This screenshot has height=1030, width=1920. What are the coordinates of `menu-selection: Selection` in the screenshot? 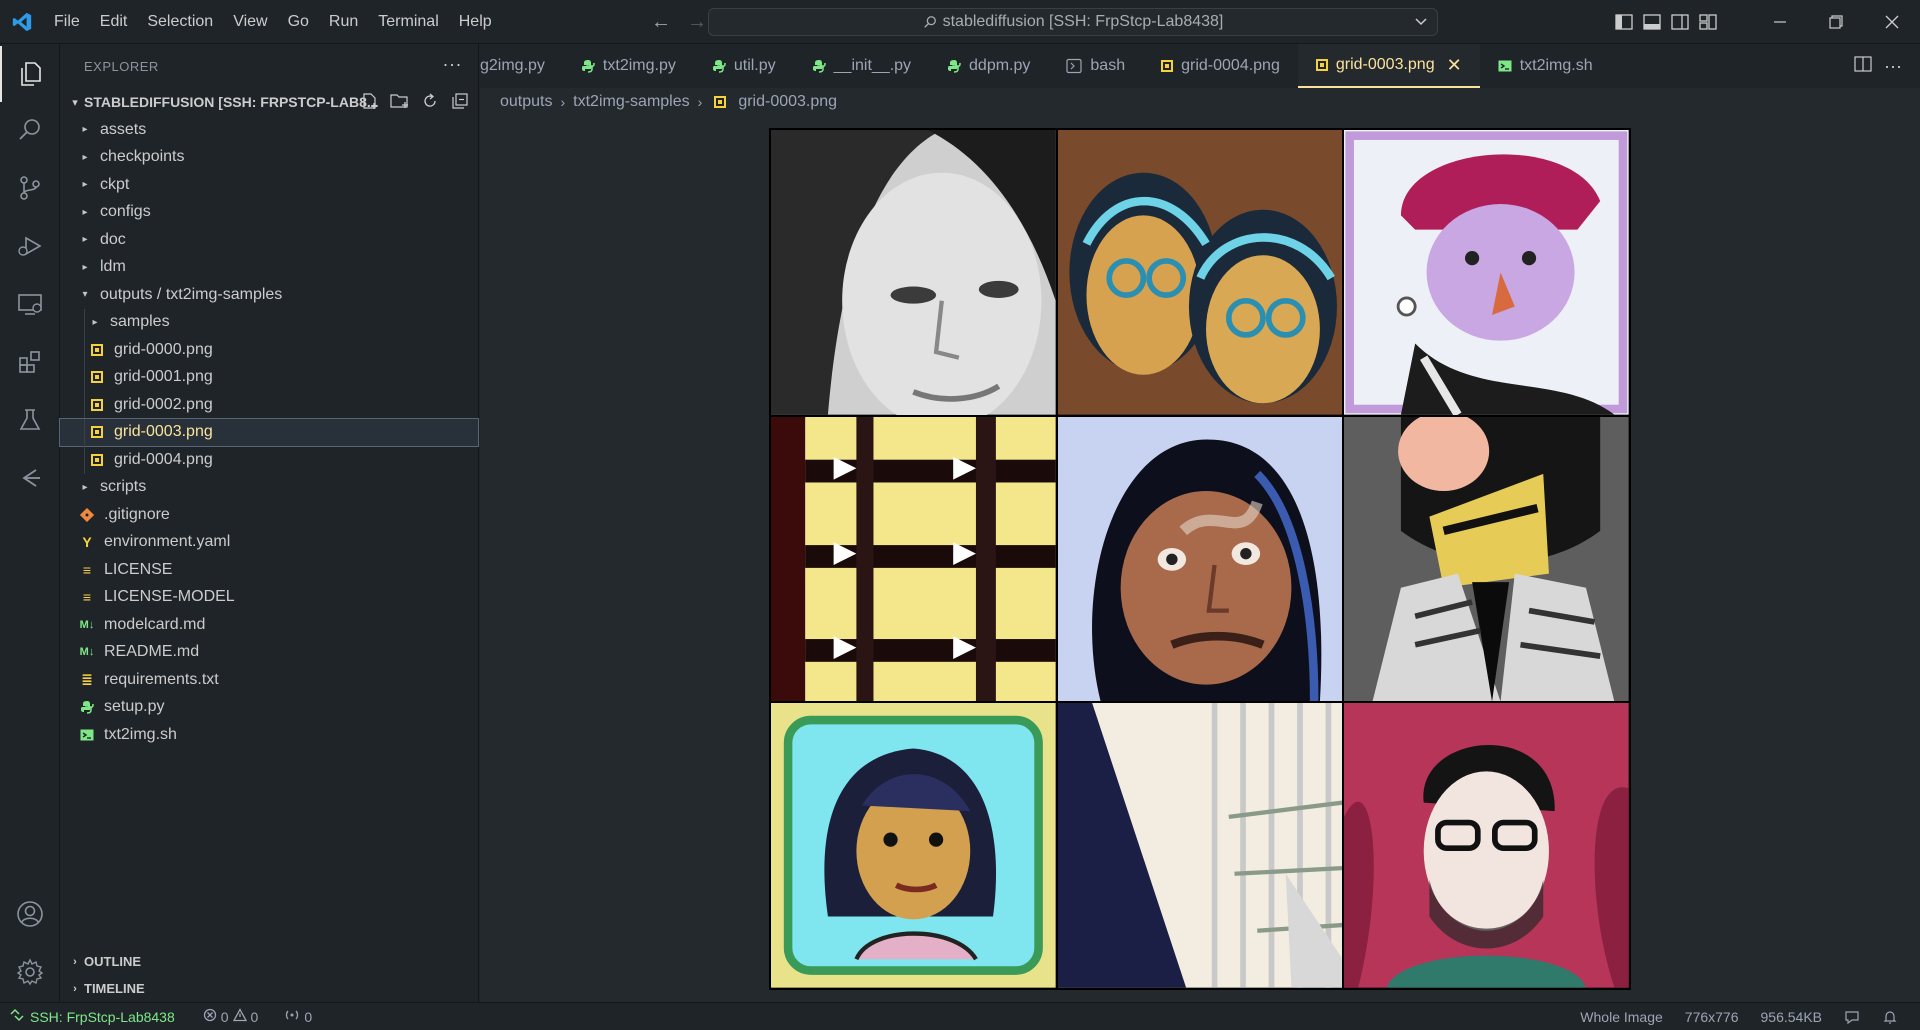 It's located at (180, 22).